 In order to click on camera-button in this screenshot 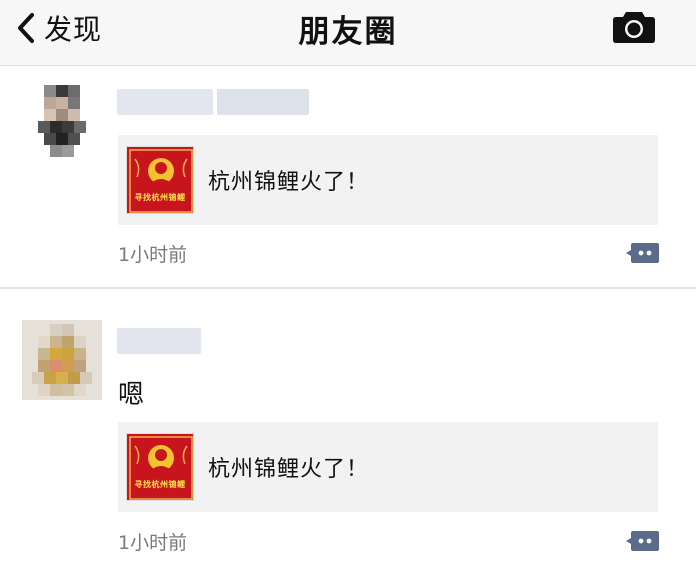, I will do `click(634, 26)`.